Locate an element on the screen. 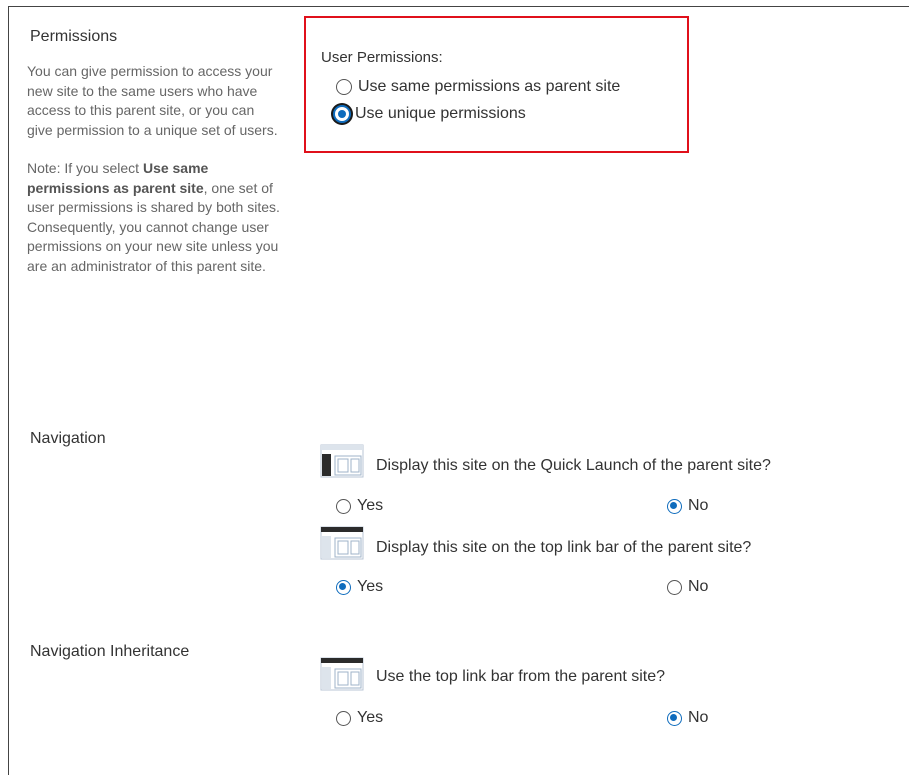 This screenshot has height=775, width=909. radio-label-same-permissions: Use same permissions as parent site is located at coordinates (489, 86).